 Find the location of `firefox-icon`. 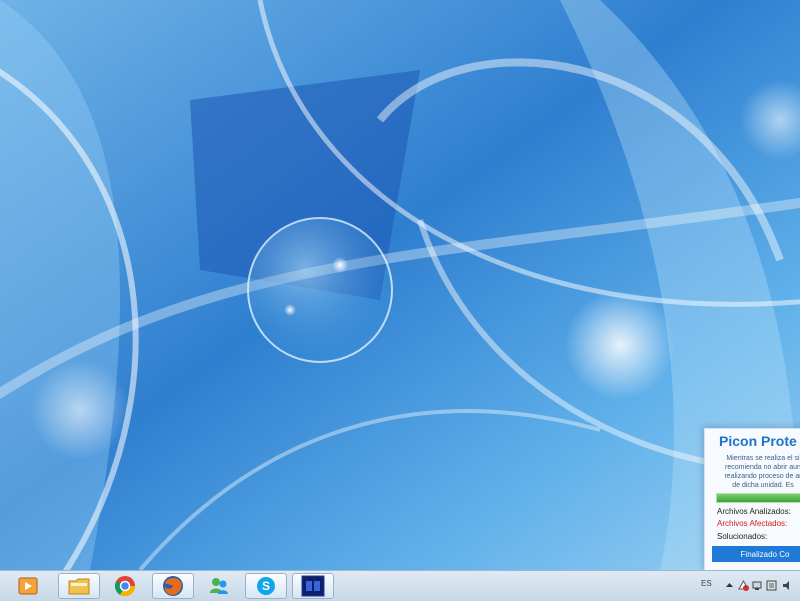

firefox-icon is located at coordinates (173, 586).